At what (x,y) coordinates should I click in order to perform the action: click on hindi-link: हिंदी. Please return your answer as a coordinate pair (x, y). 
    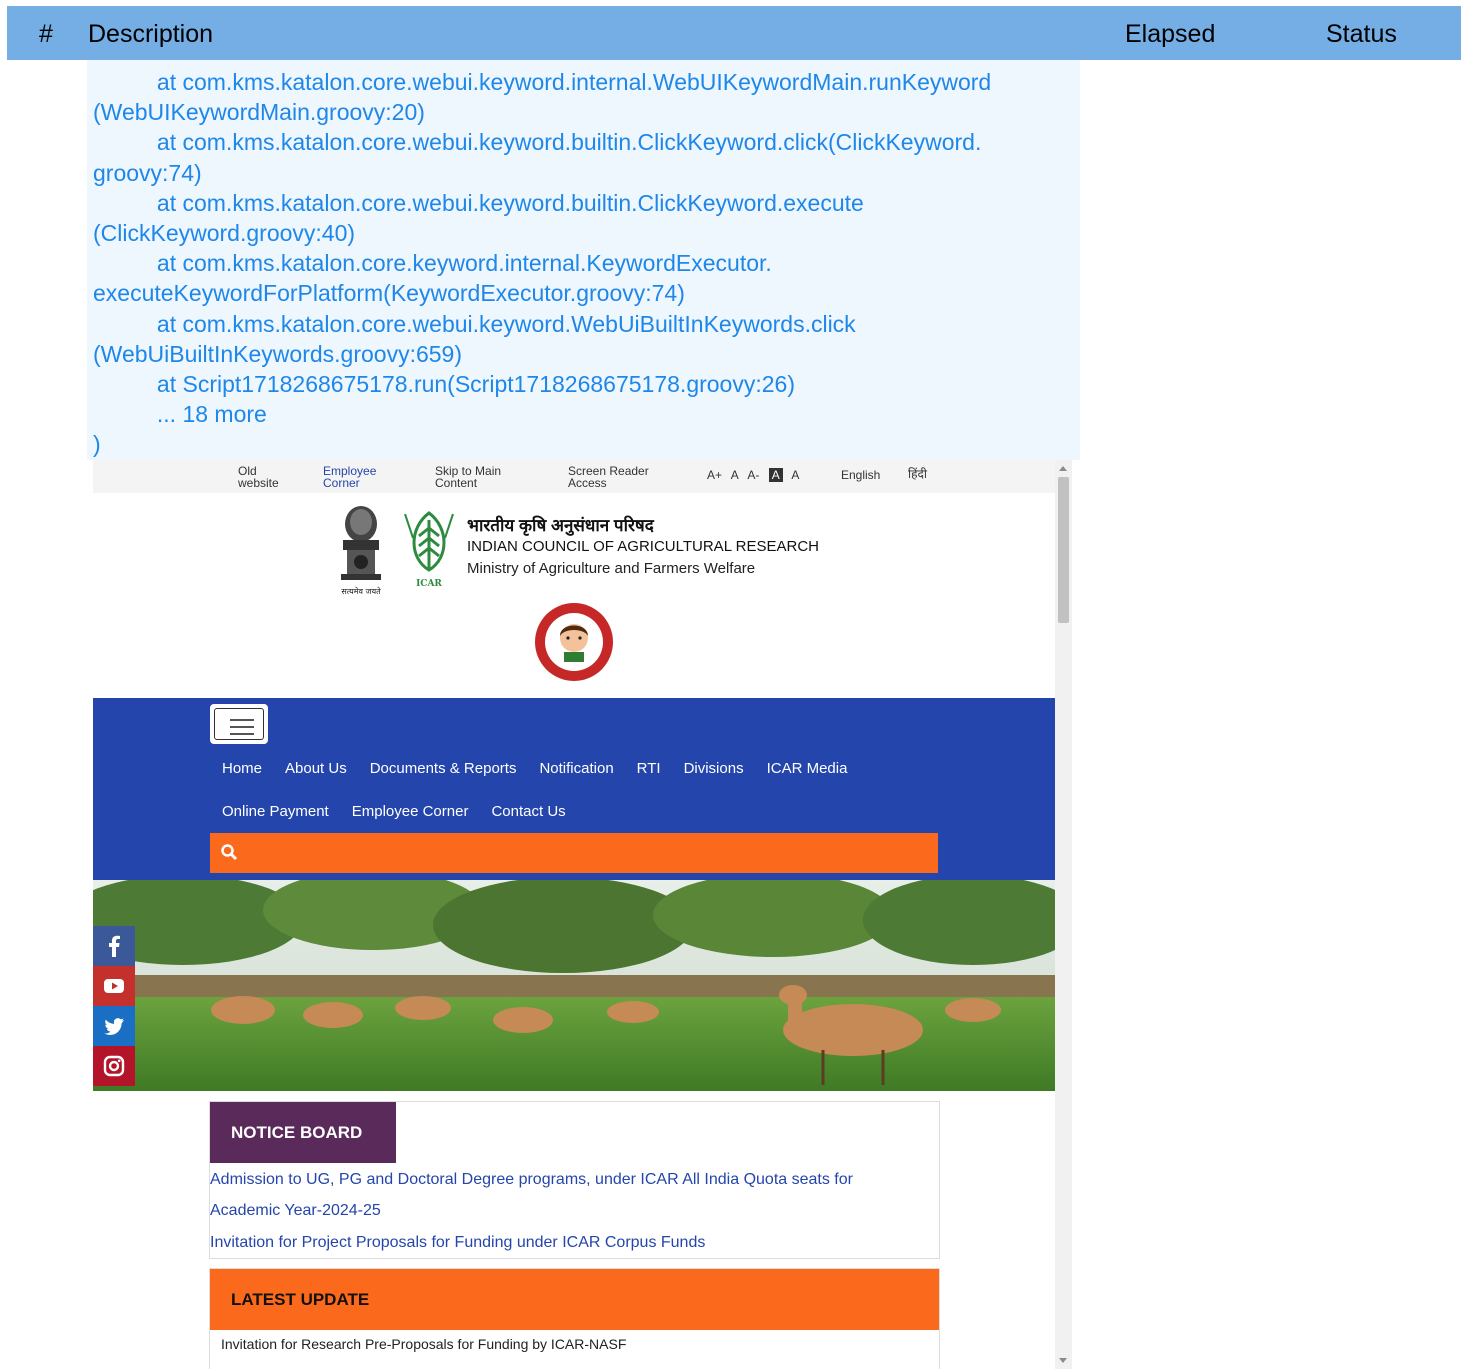
    Looking at the image, I should click on (917, 474).